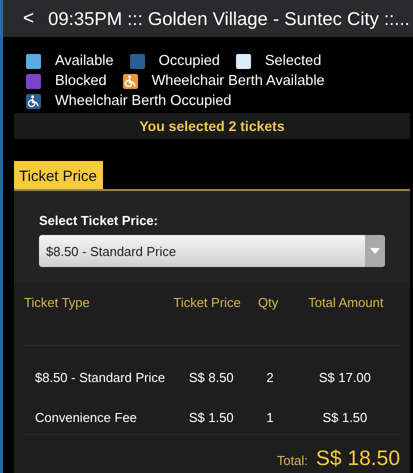 The height and width of the screenshot is (473, 413). Describe the element at coordinates (81, 81) in the screenshot. I see `legend-label: Blocked` at that location.